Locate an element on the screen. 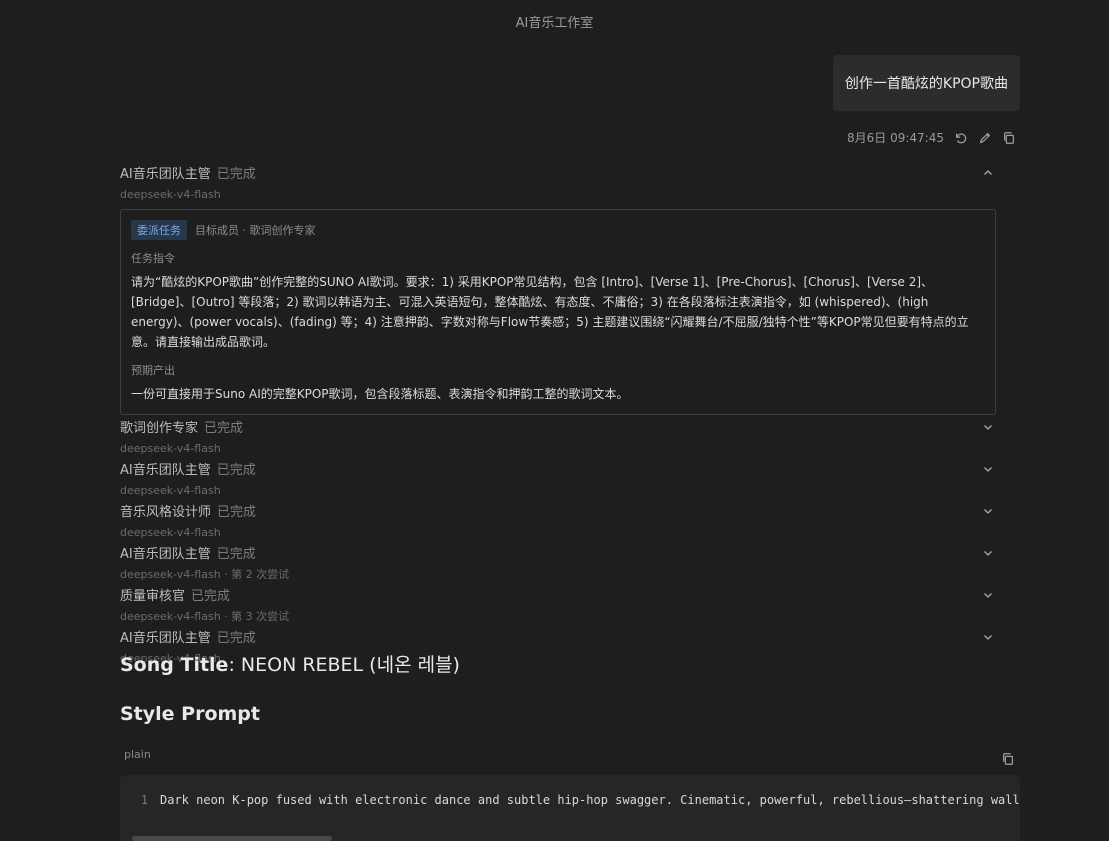 This screenshot has height=841, width=1109. edit-icon is located at coordinates (985, 138).